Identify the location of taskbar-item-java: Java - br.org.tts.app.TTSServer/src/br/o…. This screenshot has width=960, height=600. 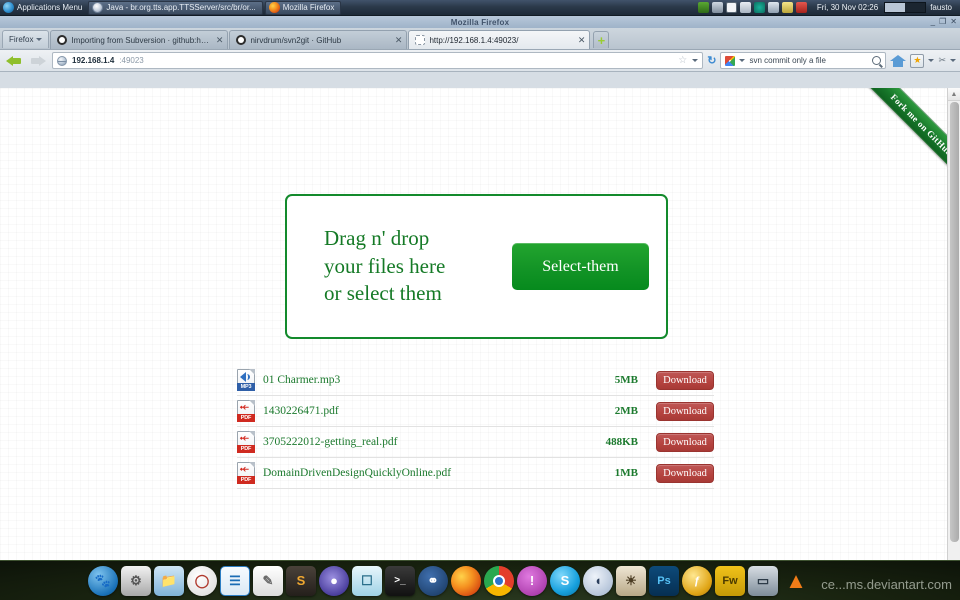
(175, 7).